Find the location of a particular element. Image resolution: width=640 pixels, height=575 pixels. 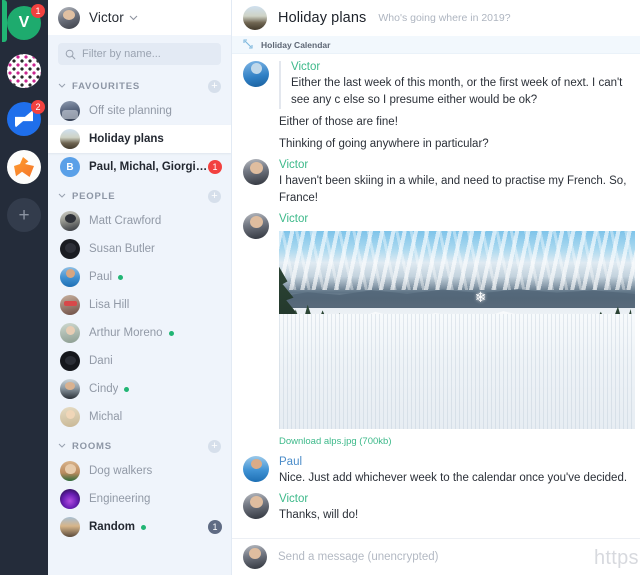

sidebar-username: Victor is located at coordinates (106, 17).